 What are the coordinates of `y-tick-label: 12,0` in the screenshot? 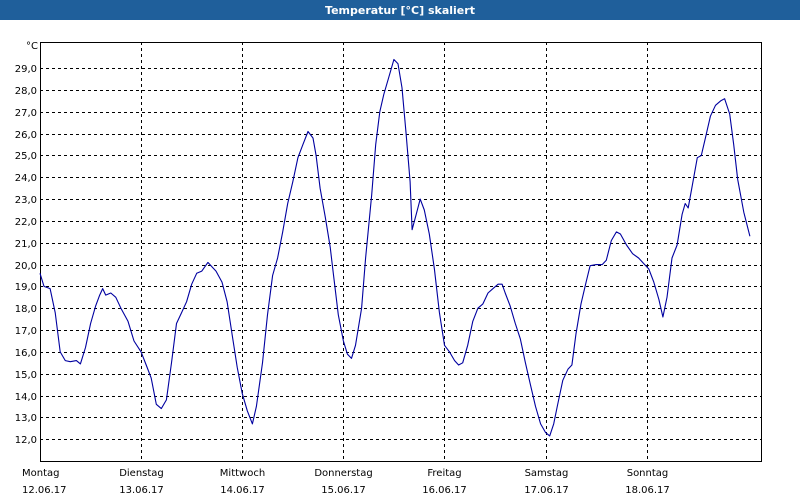 It's located at (26, 440).